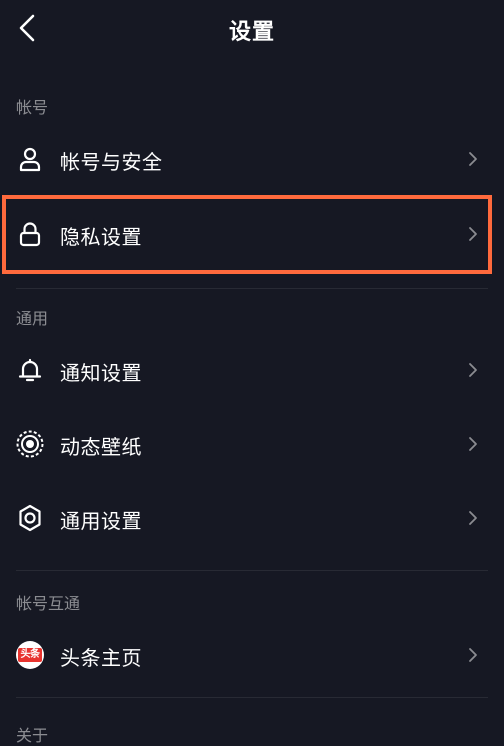 This screenshot has width=504, height=746. Describe the element at coordinates (101, 658) in the screenshot. I see `row-label: 头条主页` at that location.